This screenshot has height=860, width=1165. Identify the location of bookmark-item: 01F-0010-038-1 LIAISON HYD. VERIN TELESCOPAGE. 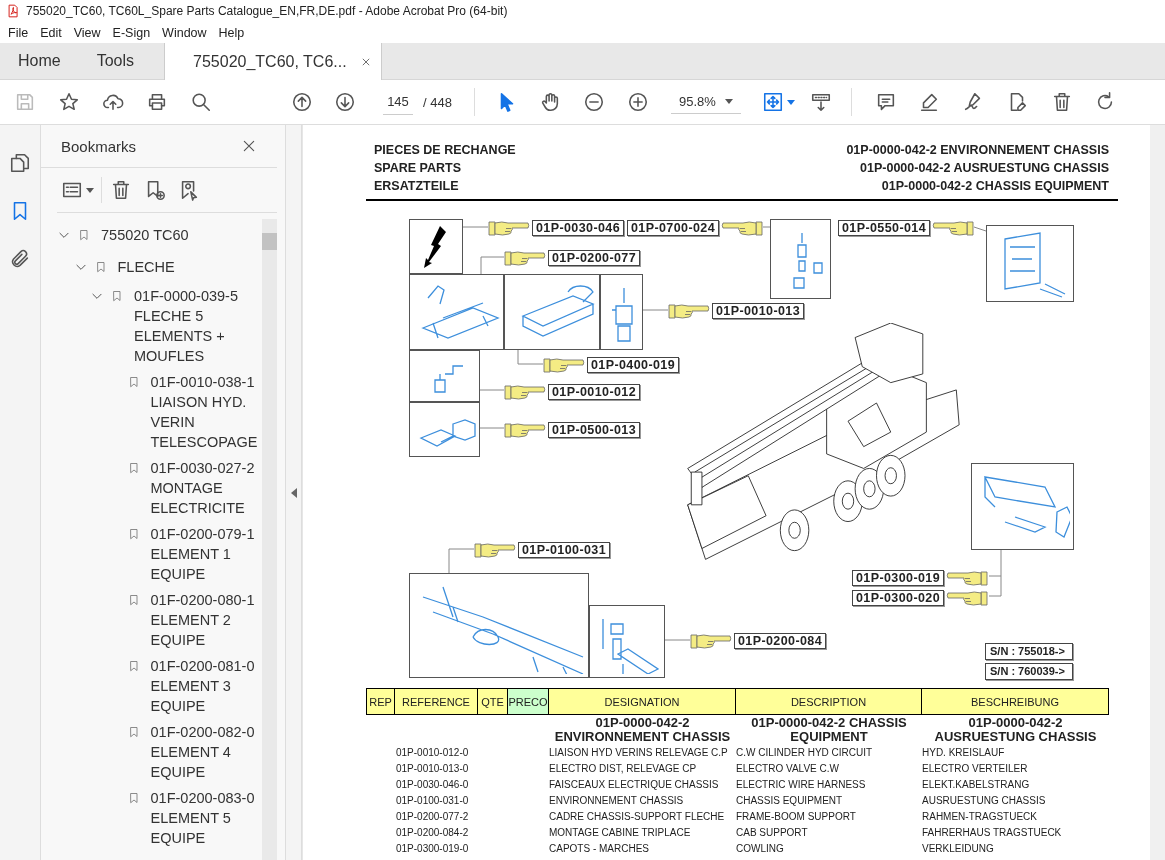
(206, 412).